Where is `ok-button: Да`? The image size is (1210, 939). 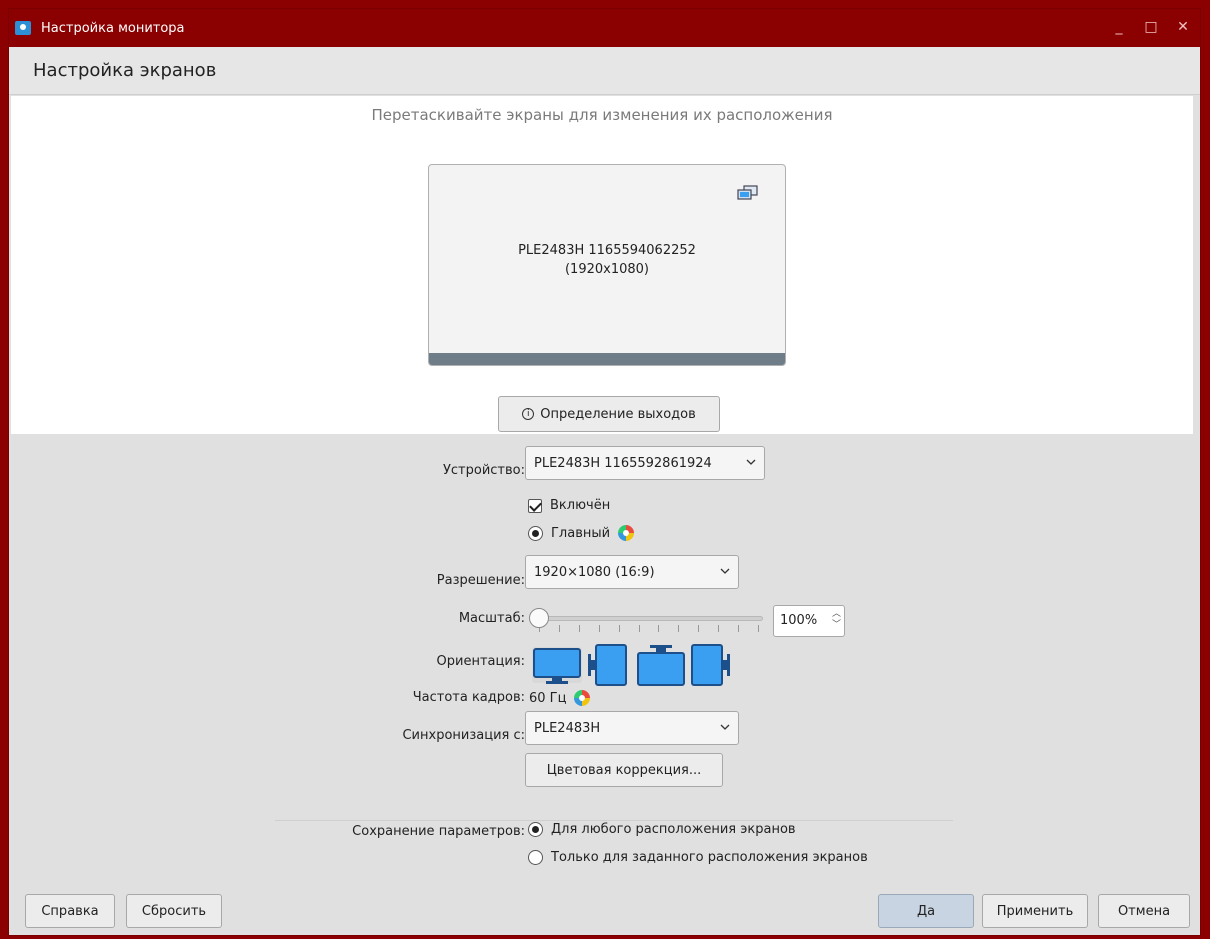 ok-button: Да is located at coordinates (926, 911).